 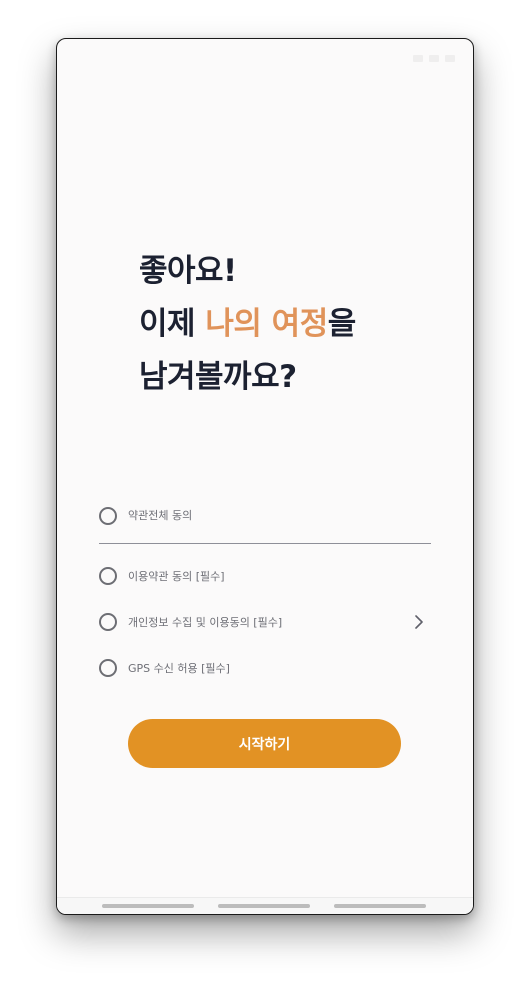 I want to click on nav-back-pill, so click(x=148, y=906).